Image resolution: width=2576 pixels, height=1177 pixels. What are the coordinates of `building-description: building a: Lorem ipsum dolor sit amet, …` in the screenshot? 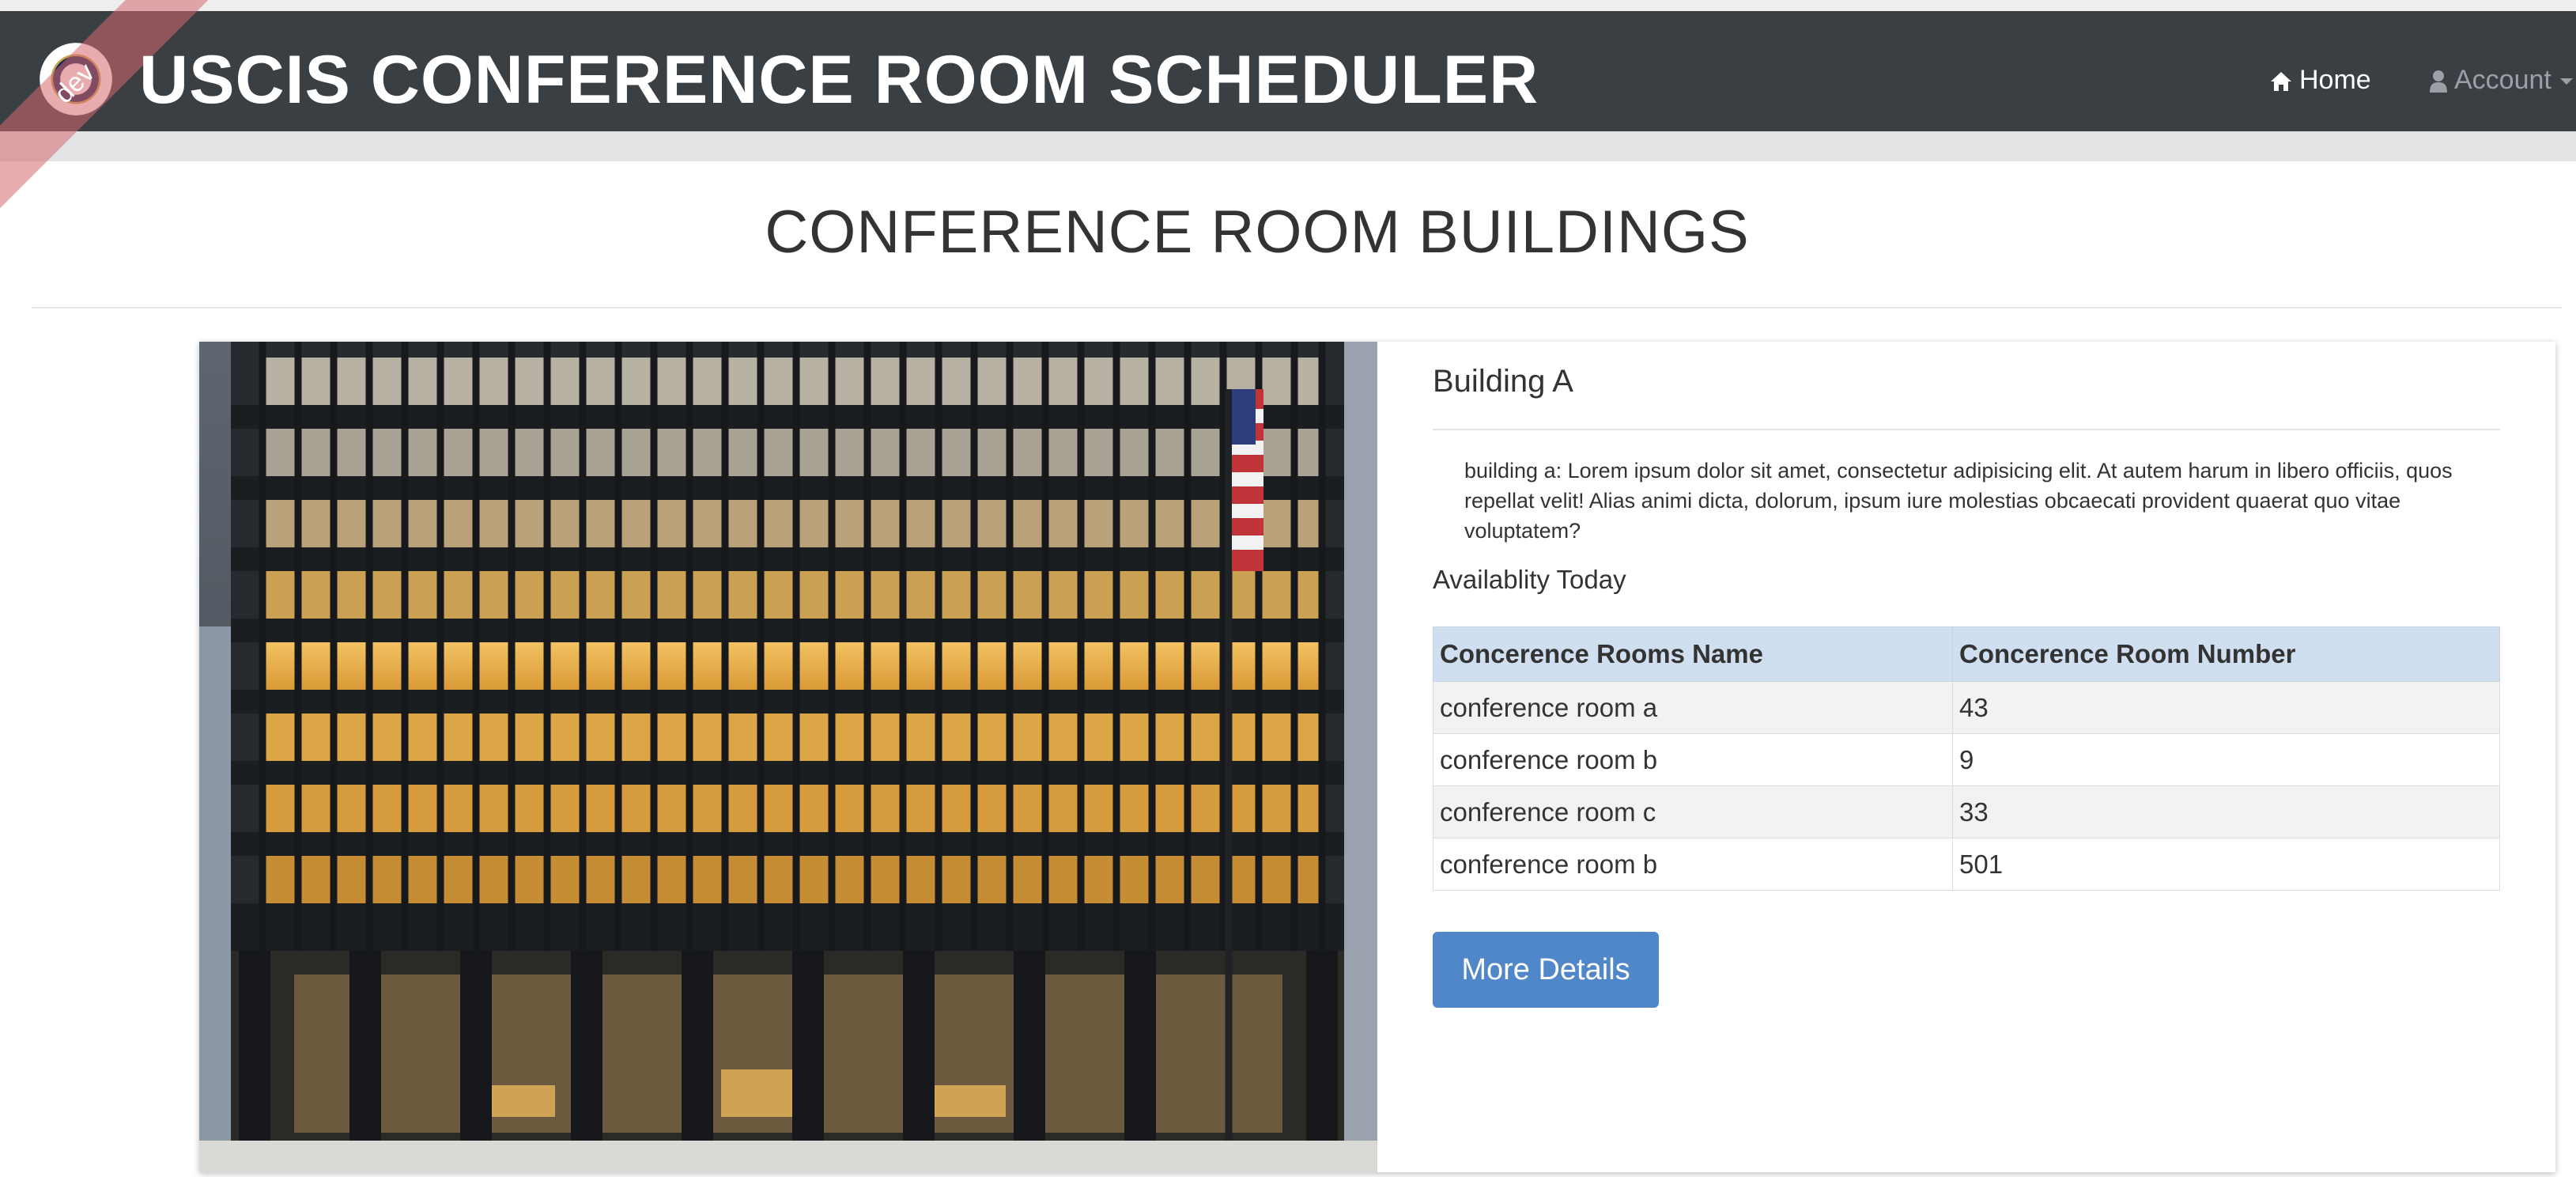 It's located at (1958, 501).